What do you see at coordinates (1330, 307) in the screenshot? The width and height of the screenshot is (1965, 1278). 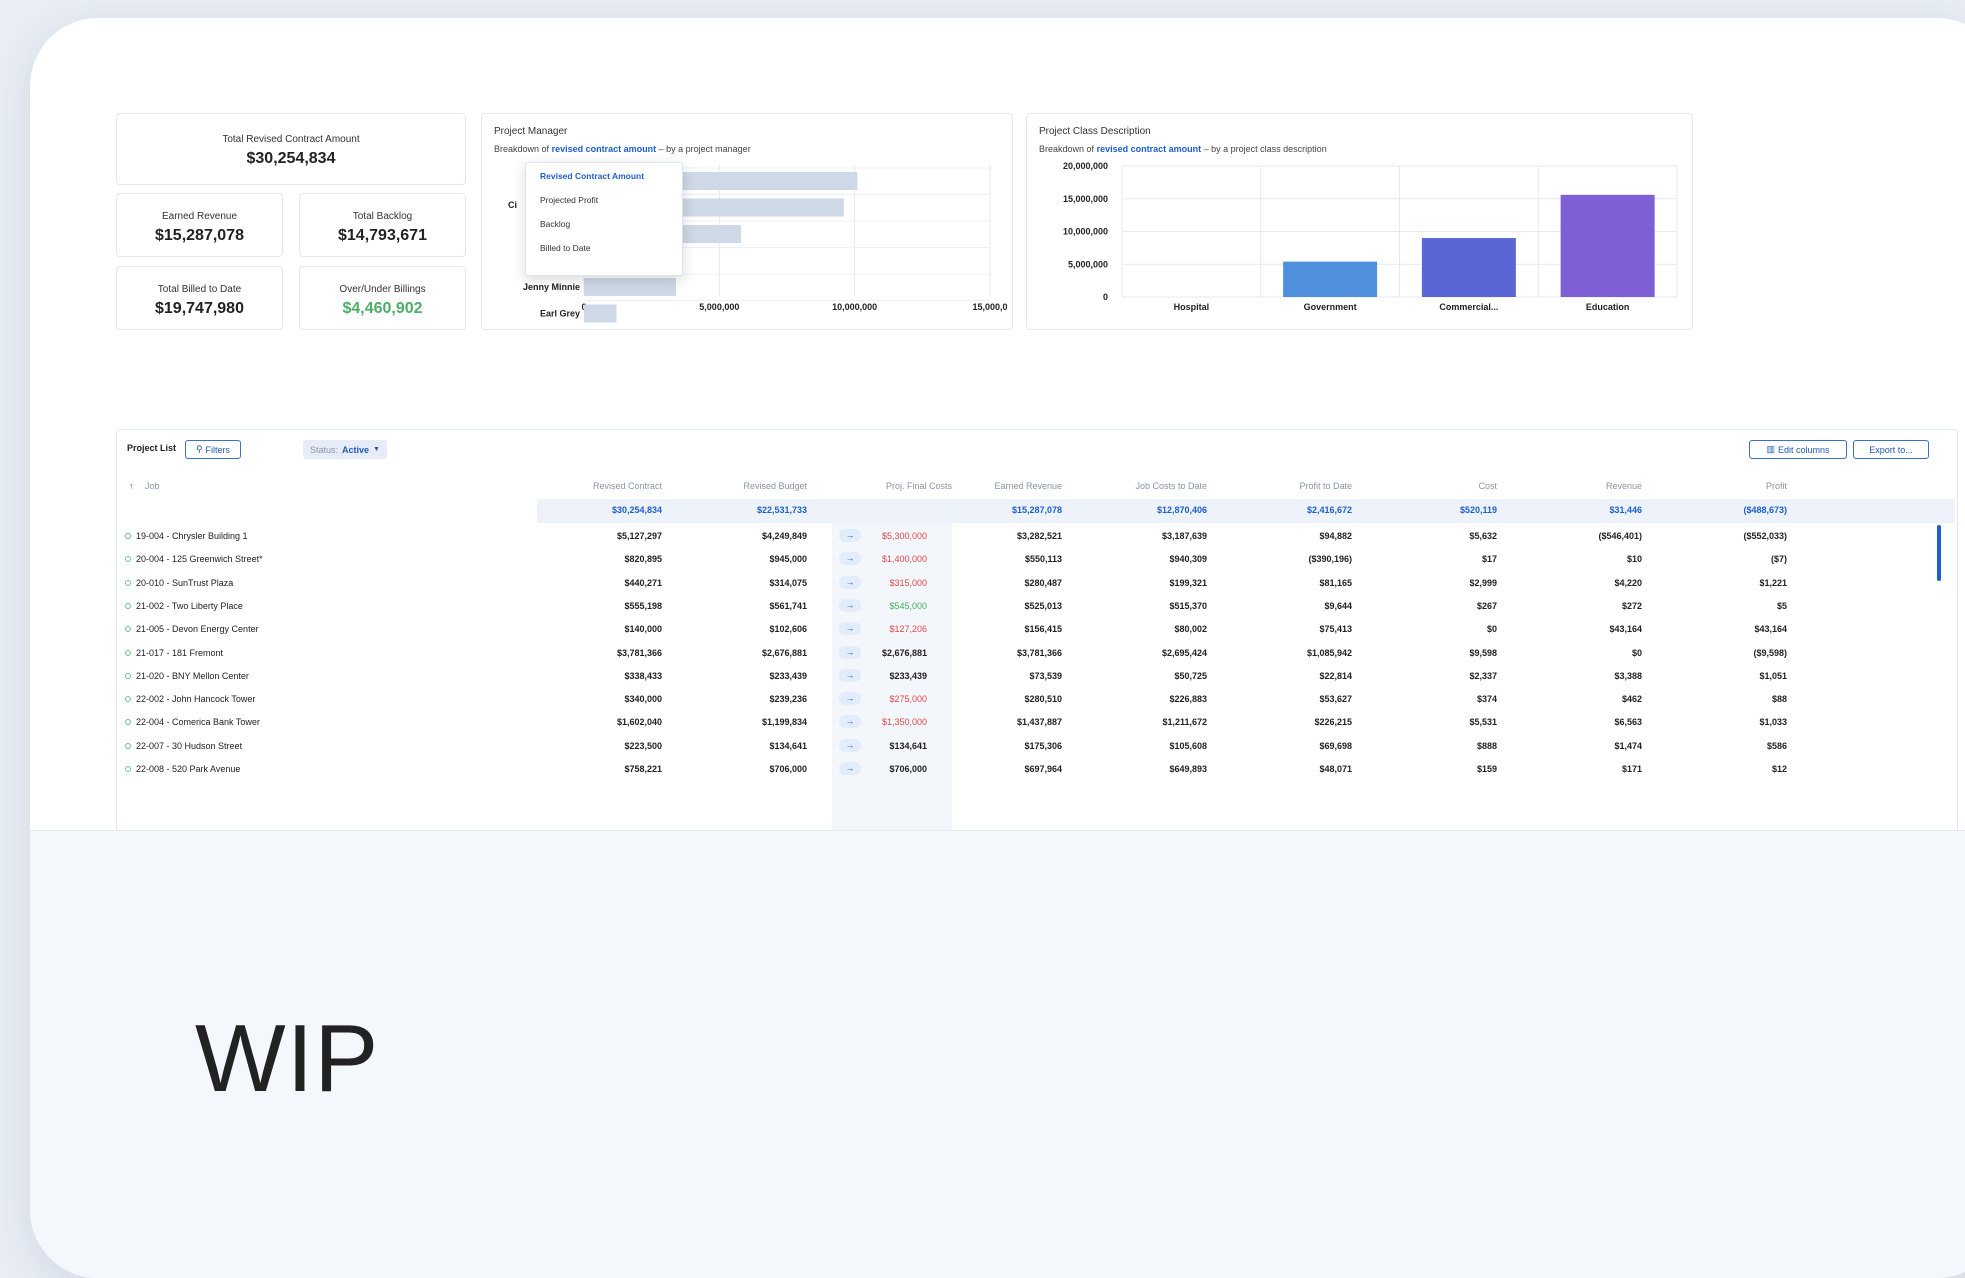 I see `category-label: Government` at bounding box center [1330, 307].